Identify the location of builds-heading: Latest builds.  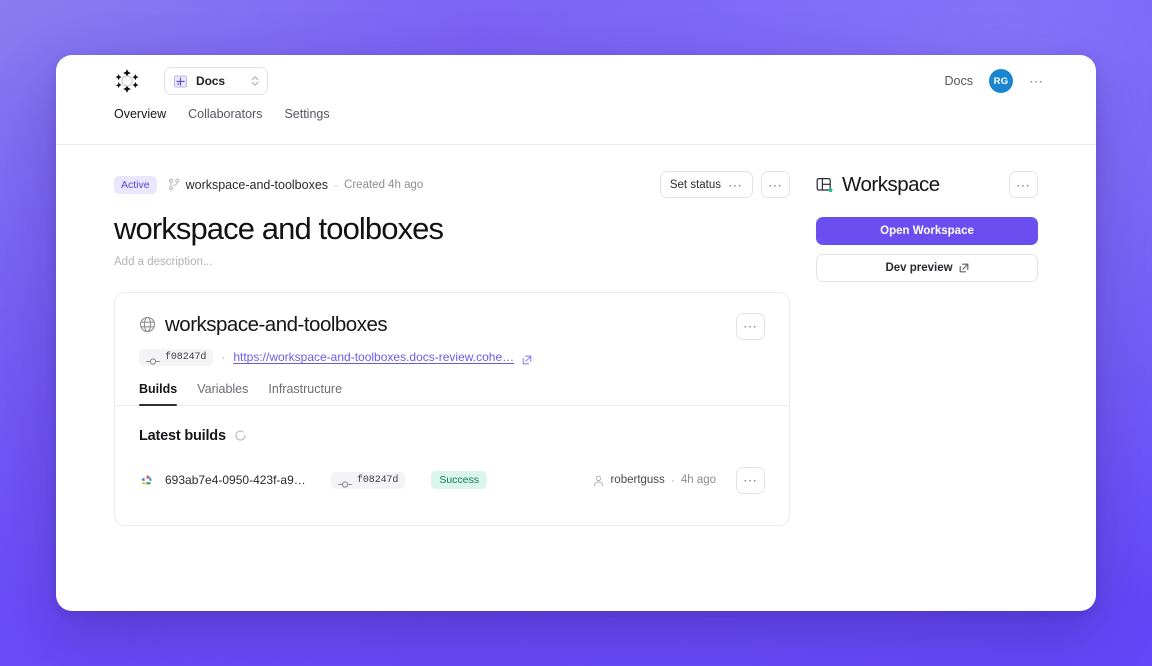
(182, 435).